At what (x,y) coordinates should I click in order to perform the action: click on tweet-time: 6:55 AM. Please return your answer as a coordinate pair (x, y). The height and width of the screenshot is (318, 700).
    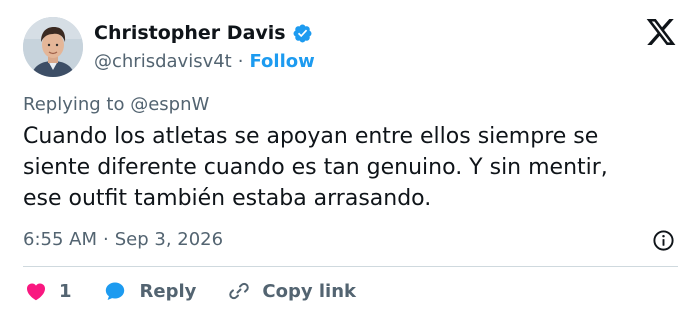
    Looking at the image, I should click on (60, 240).